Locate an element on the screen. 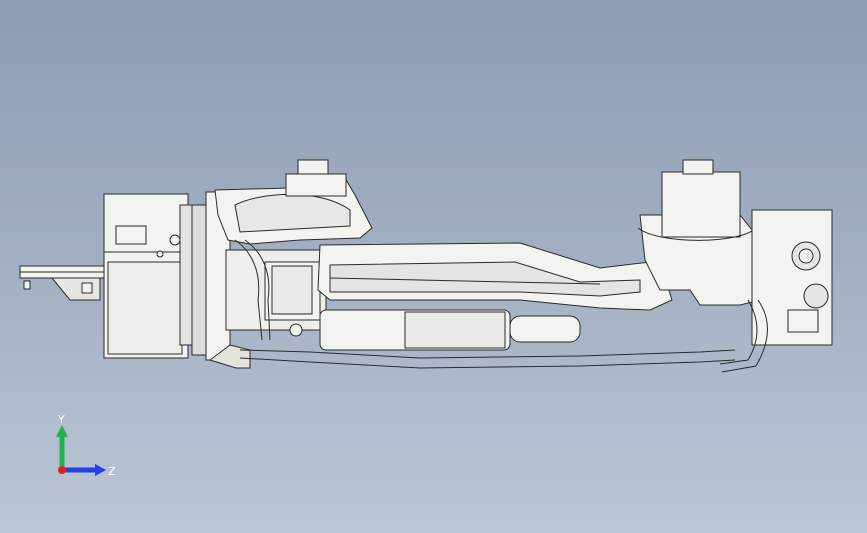  x-axis-dot is located at coordinates (62, 470).